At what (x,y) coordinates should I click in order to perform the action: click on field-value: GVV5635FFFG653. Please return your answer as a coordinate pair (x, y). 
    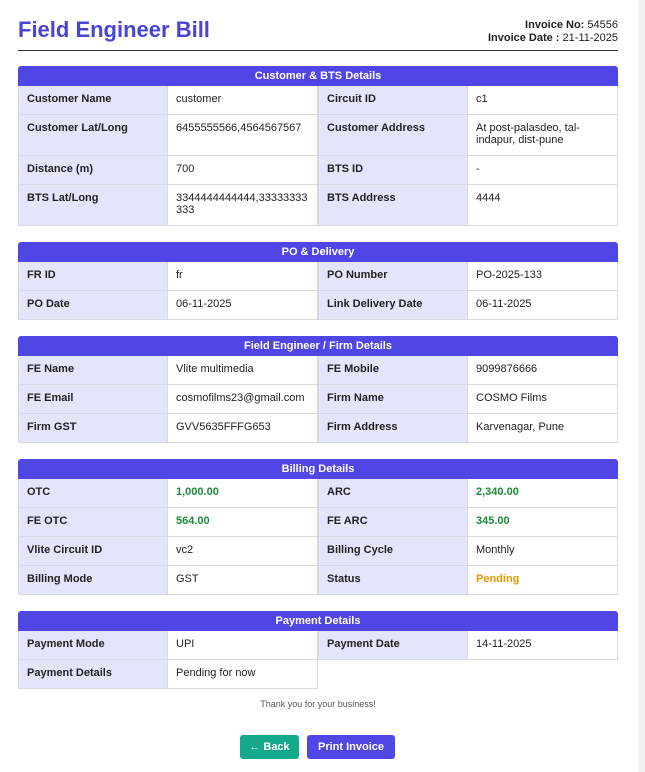
    Looking at the image, I should click on (243, 428).